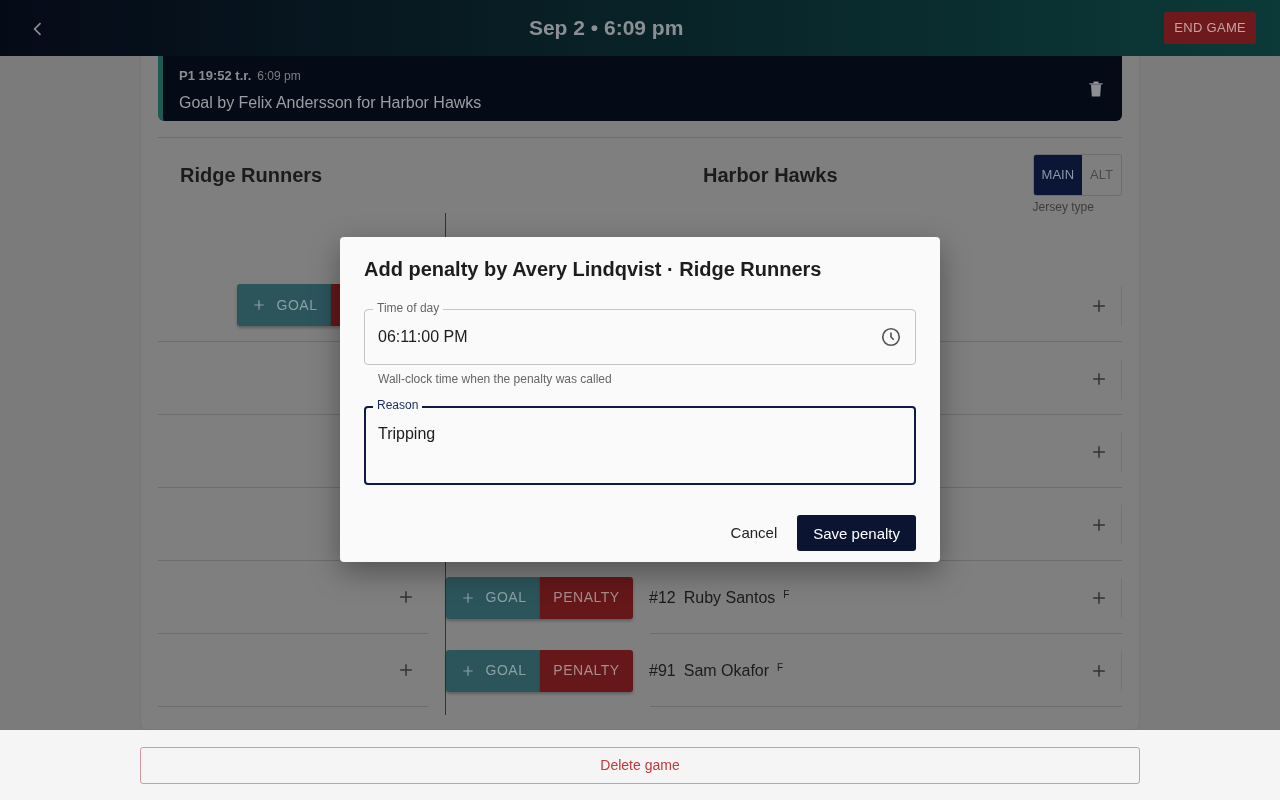 This screenshot has height=800, width=1280. What do you see at coordinates (606, 28) in the screenshot?
I see `header-title: Sep 2 • 6:09 pm` at bounding box center [606, 28].